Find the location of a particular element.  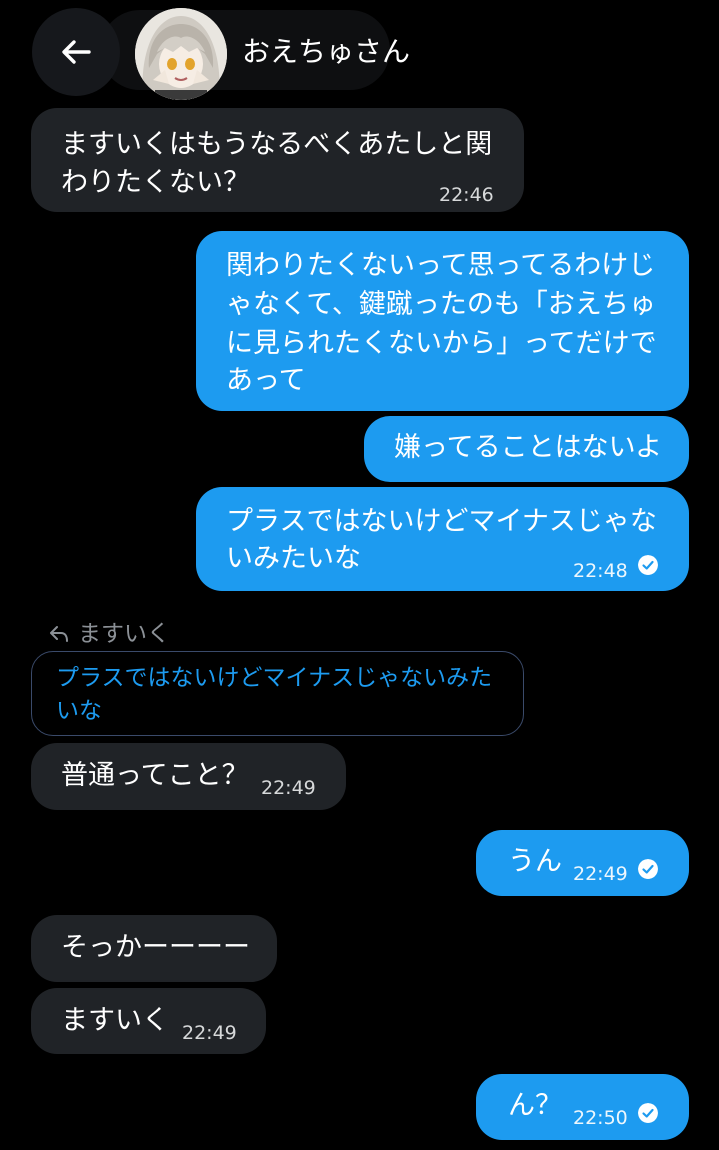

message-text-line: ますいく is located at coordinates (115, 1020).